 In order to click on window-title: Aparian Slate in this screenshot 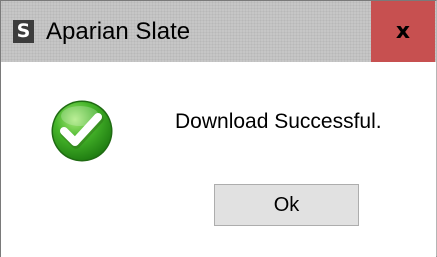, I will do `click(118, 31)`.